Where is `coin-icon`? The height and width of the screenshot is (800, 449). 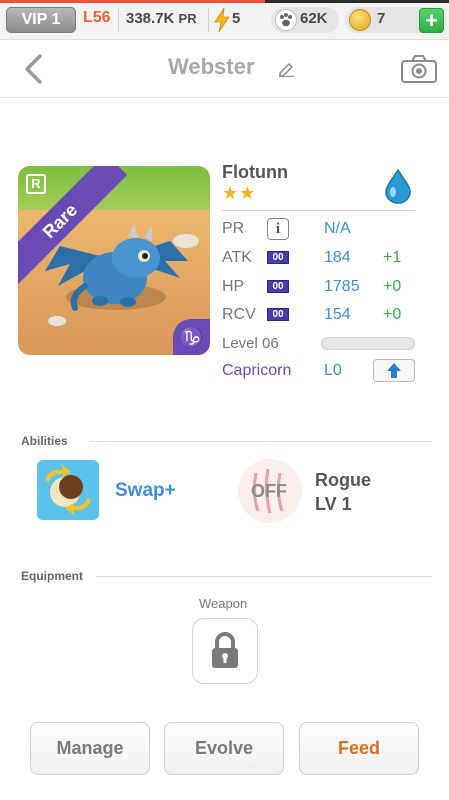 coin-icon is located at coordinates (360, 20).